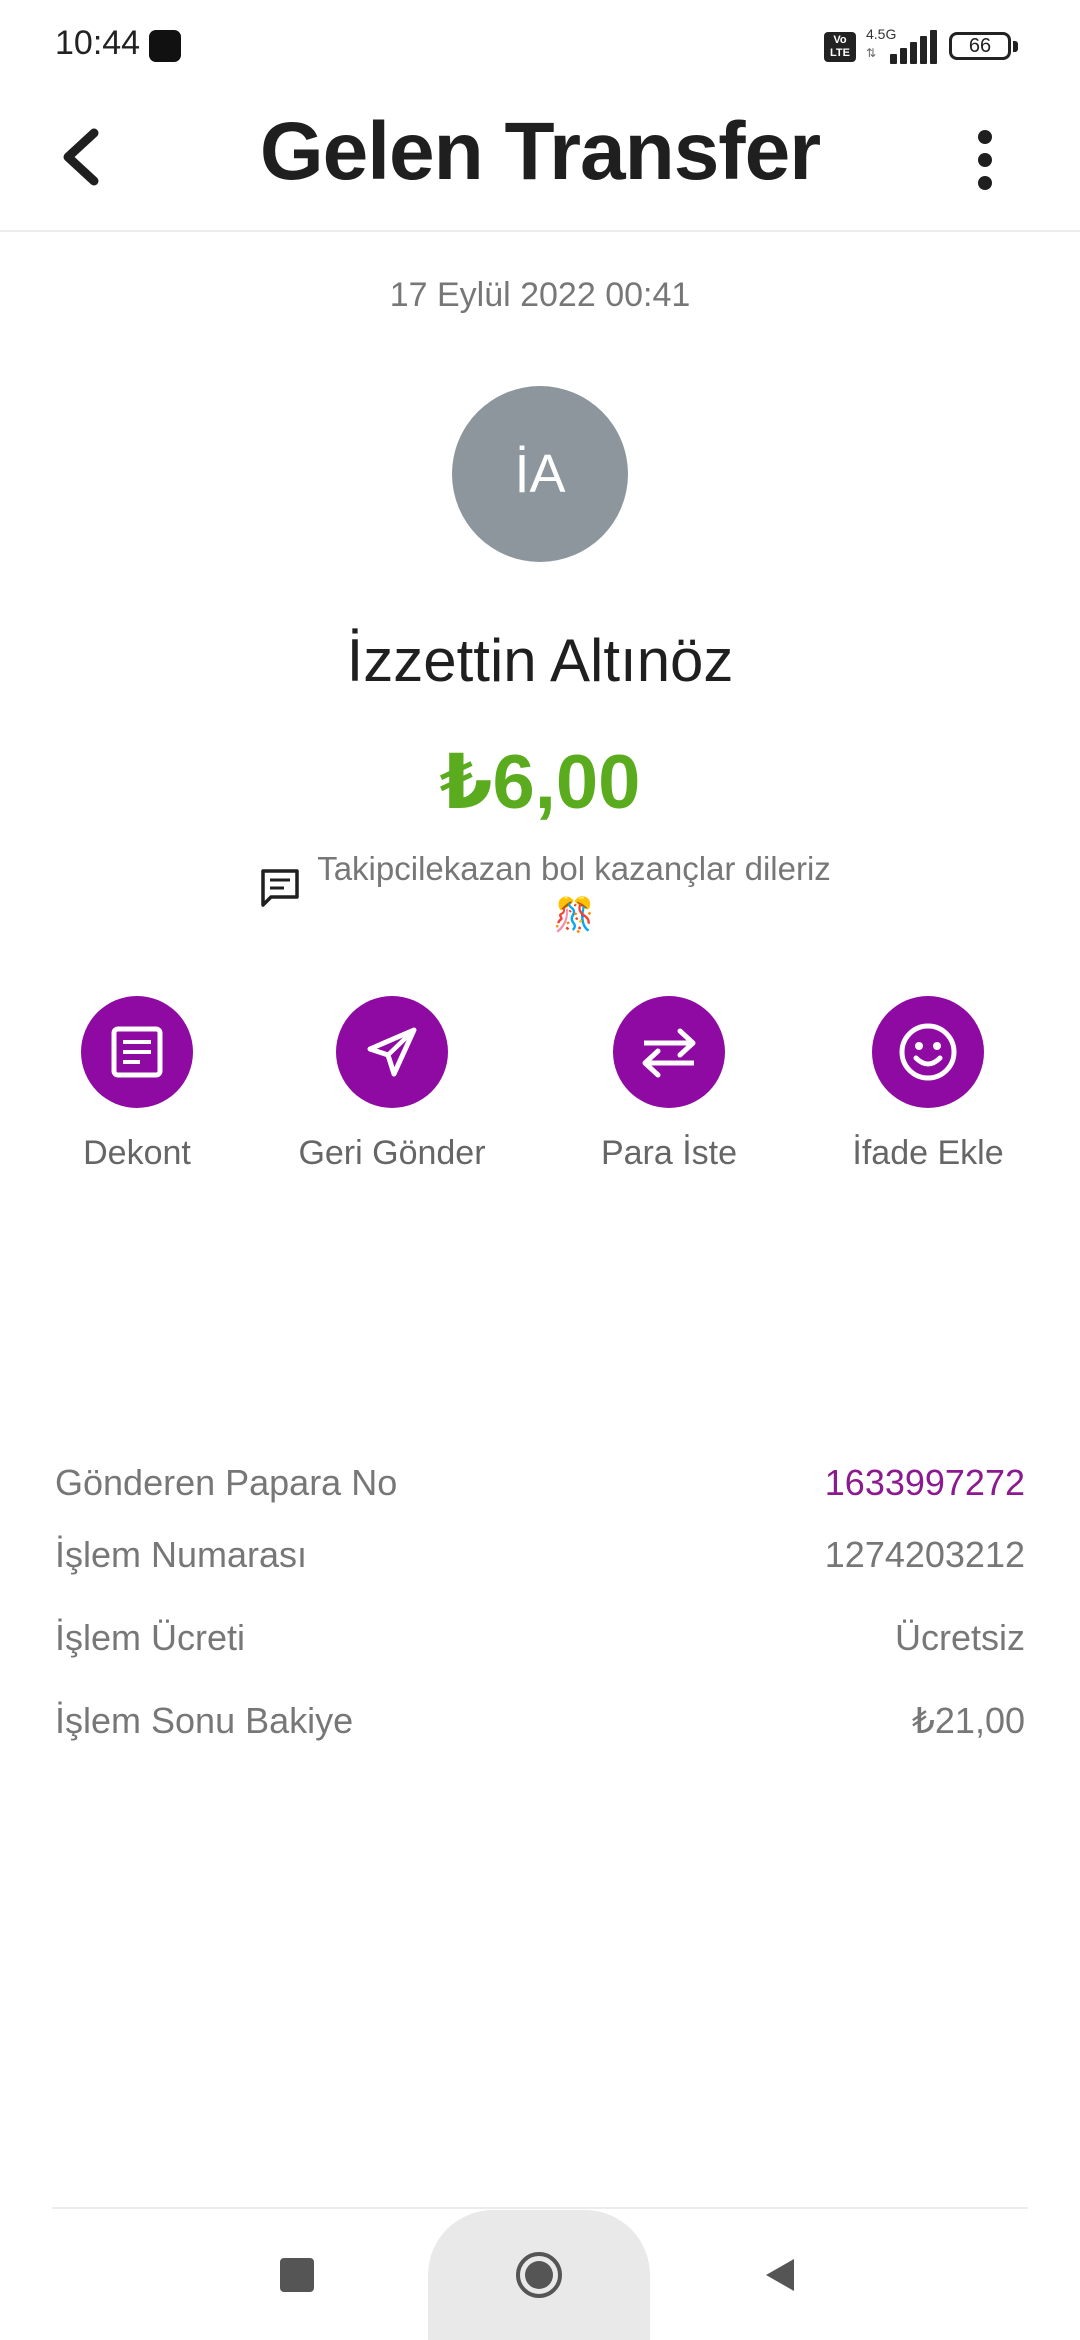 The image size is (1080, 2340). What do you see at coordinates (928, 1153) in the screenshot?
I see `add-reaction-label: İfade Ekle` at bounding box center [928, 1153].